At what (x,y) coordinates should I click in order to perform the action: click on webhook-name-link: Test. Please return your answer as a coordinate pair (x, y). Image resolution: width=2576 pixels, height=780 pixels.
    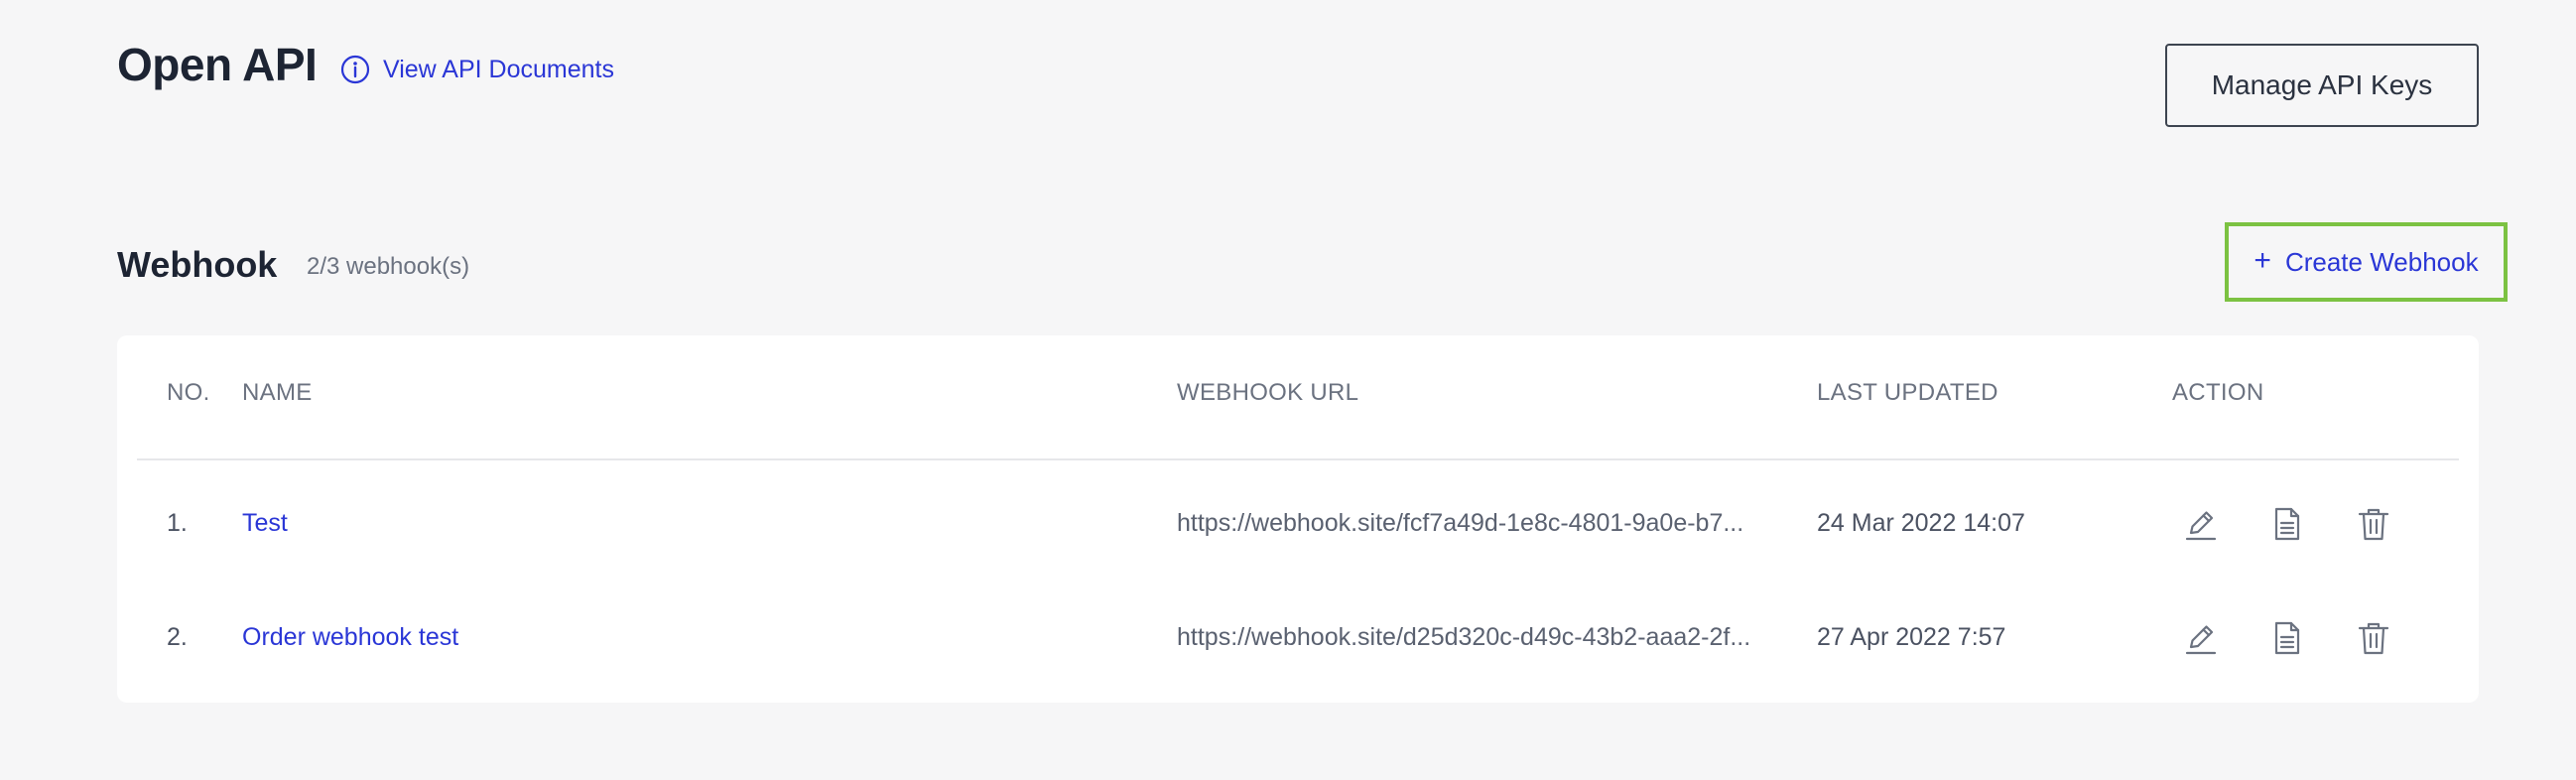
    Looking at the image, I should click on (265, 523).